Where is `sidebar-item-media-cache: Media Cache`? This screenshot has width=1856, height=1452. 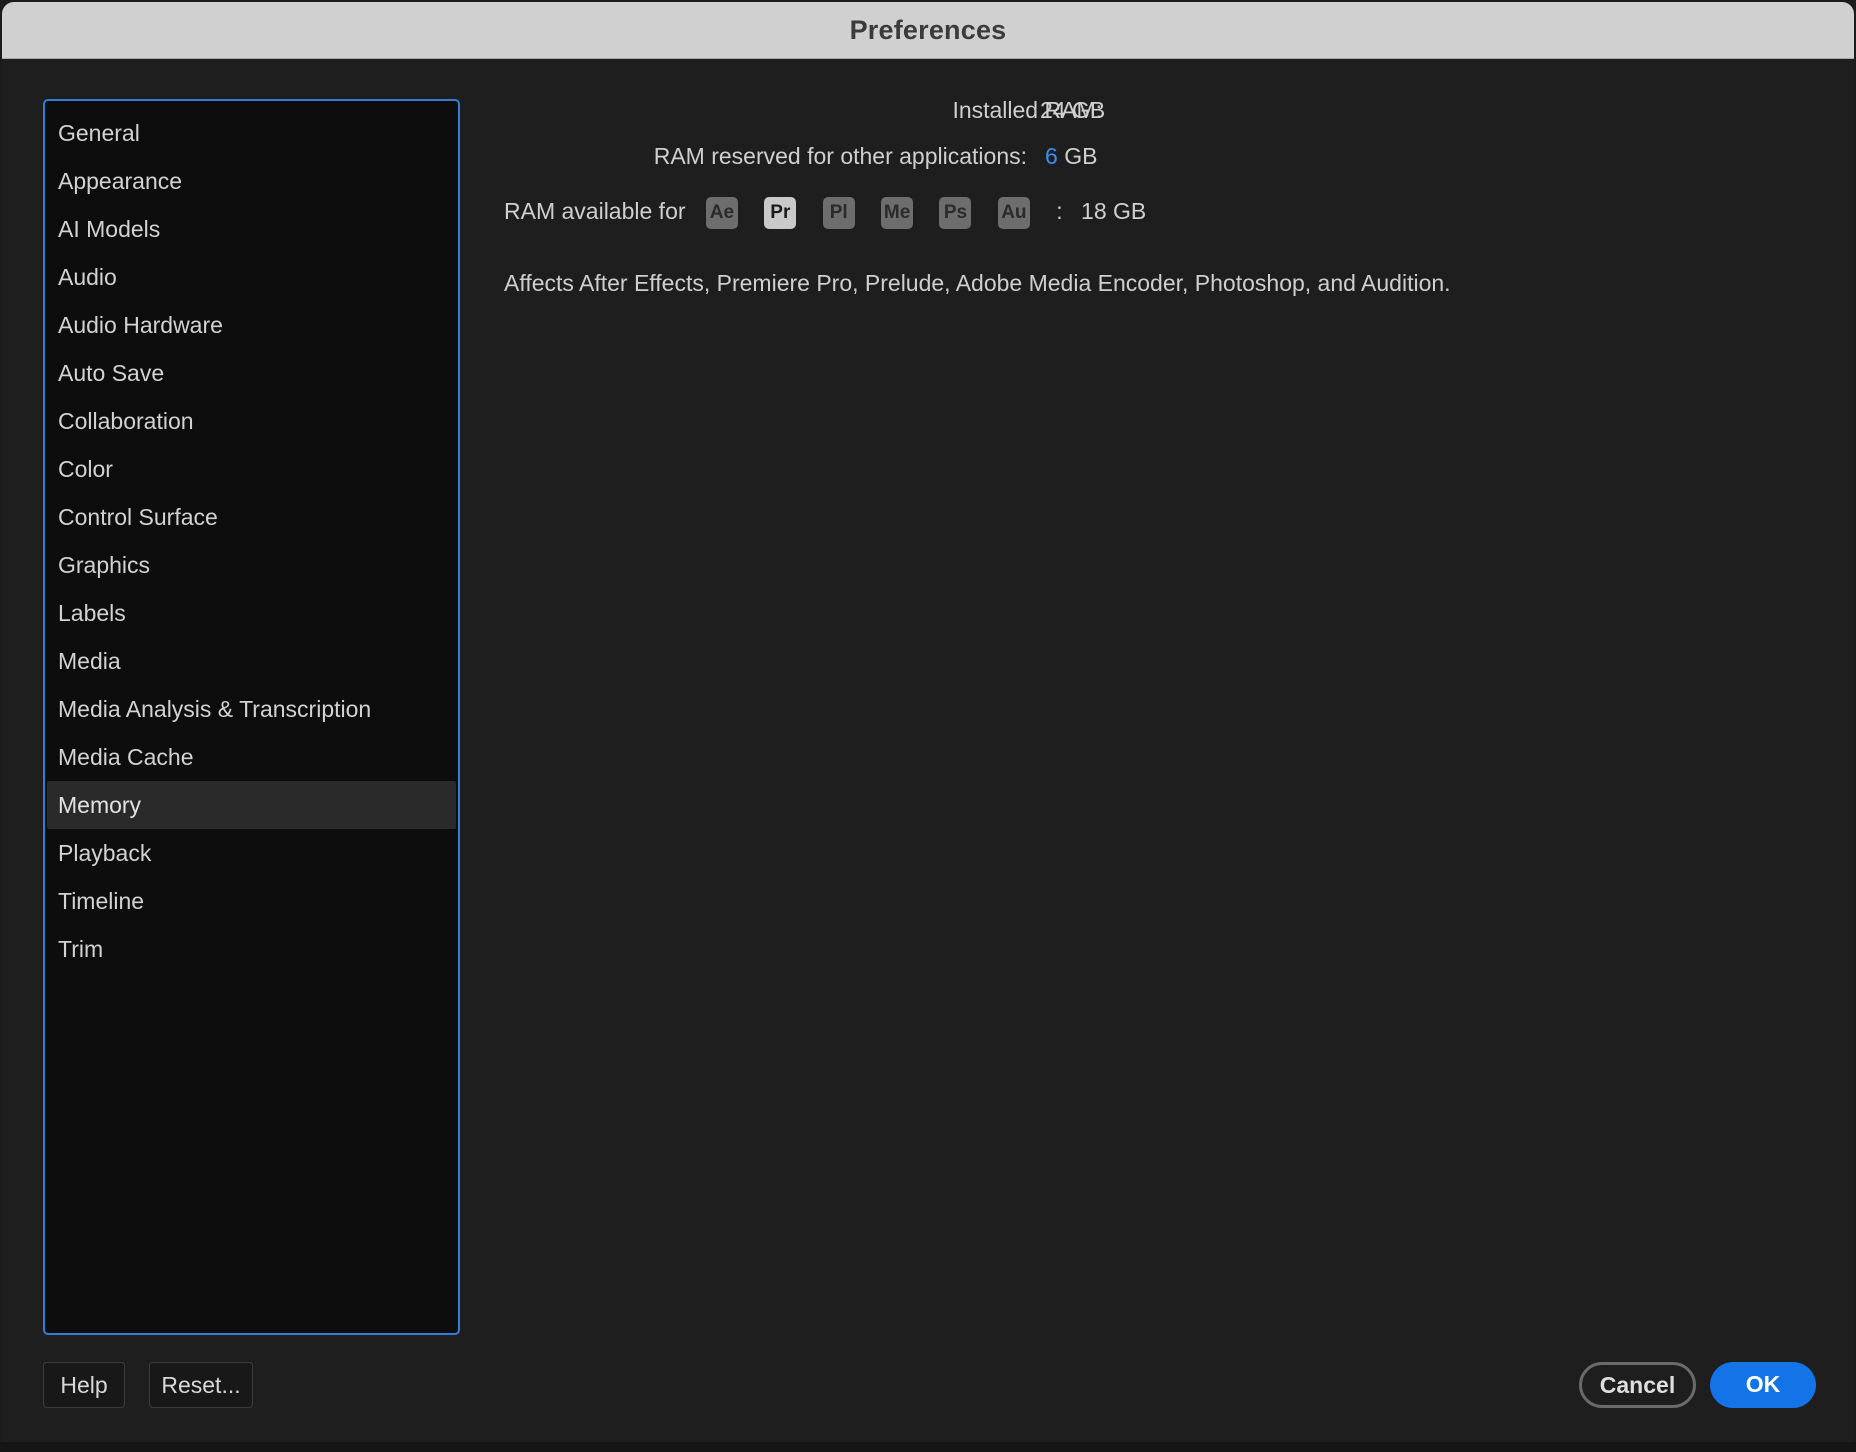
sidebar-item-media-cache: Media Cache is located at coordinates (251, 757).